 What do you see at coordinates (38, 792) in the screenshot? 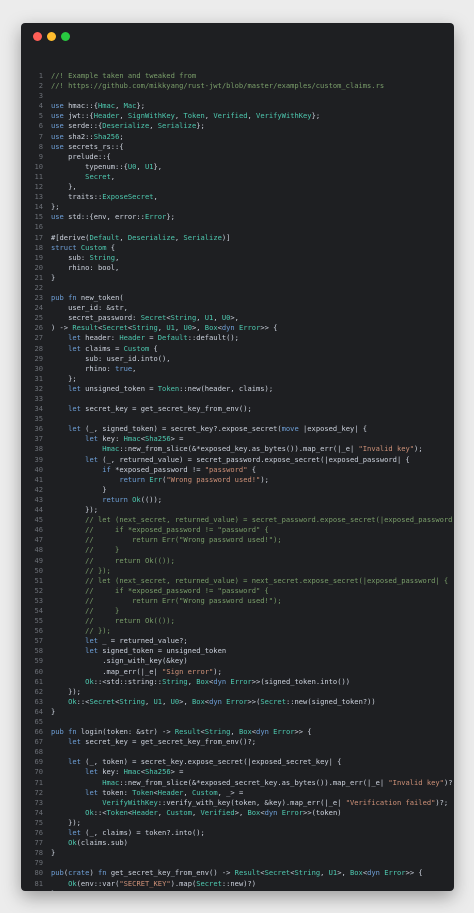
I see `line-number: 72` at bounding box center [38, 792].